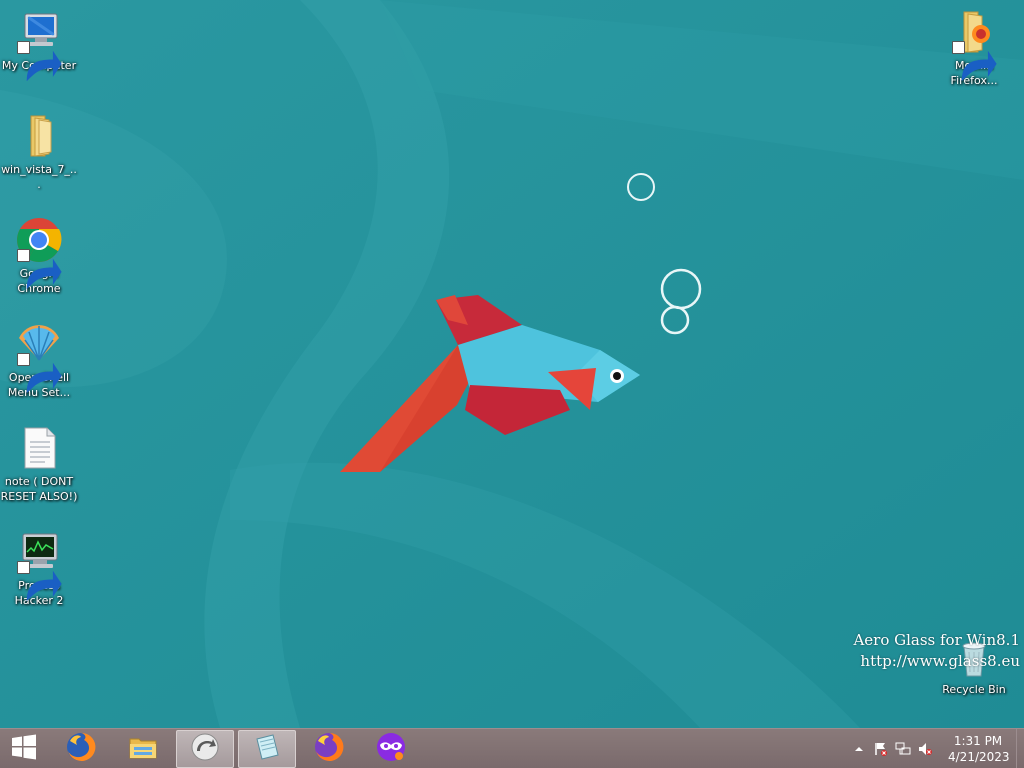 Image resolution: width=1024 pixels, height=768 pixels. I want to click on network-icon, so click(903, 749).